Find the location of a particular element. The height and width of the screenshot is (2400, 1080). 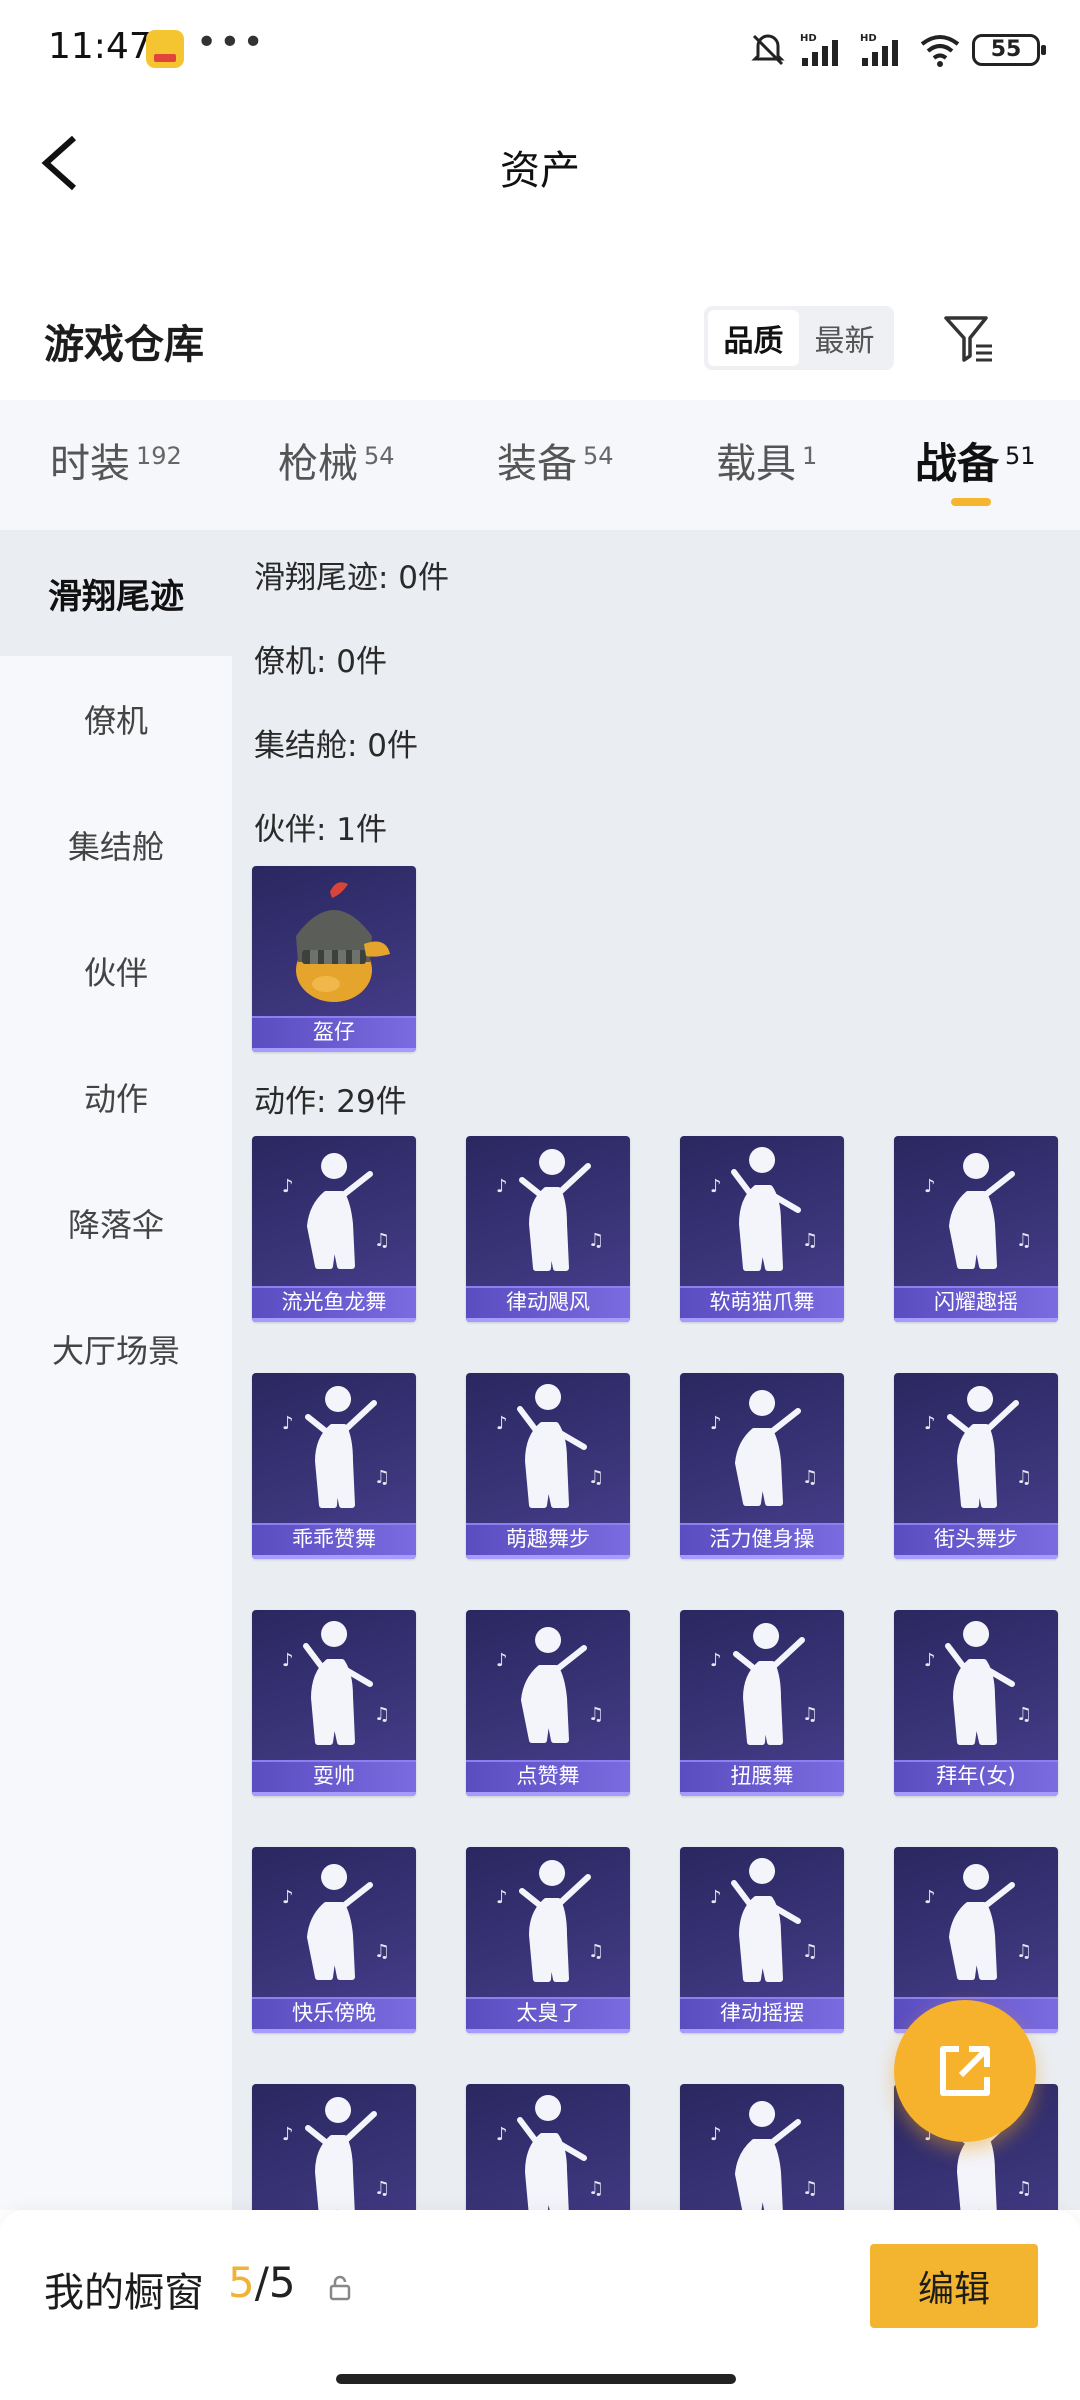

sort-quality: 品质 is located at coordinates (753, 338).